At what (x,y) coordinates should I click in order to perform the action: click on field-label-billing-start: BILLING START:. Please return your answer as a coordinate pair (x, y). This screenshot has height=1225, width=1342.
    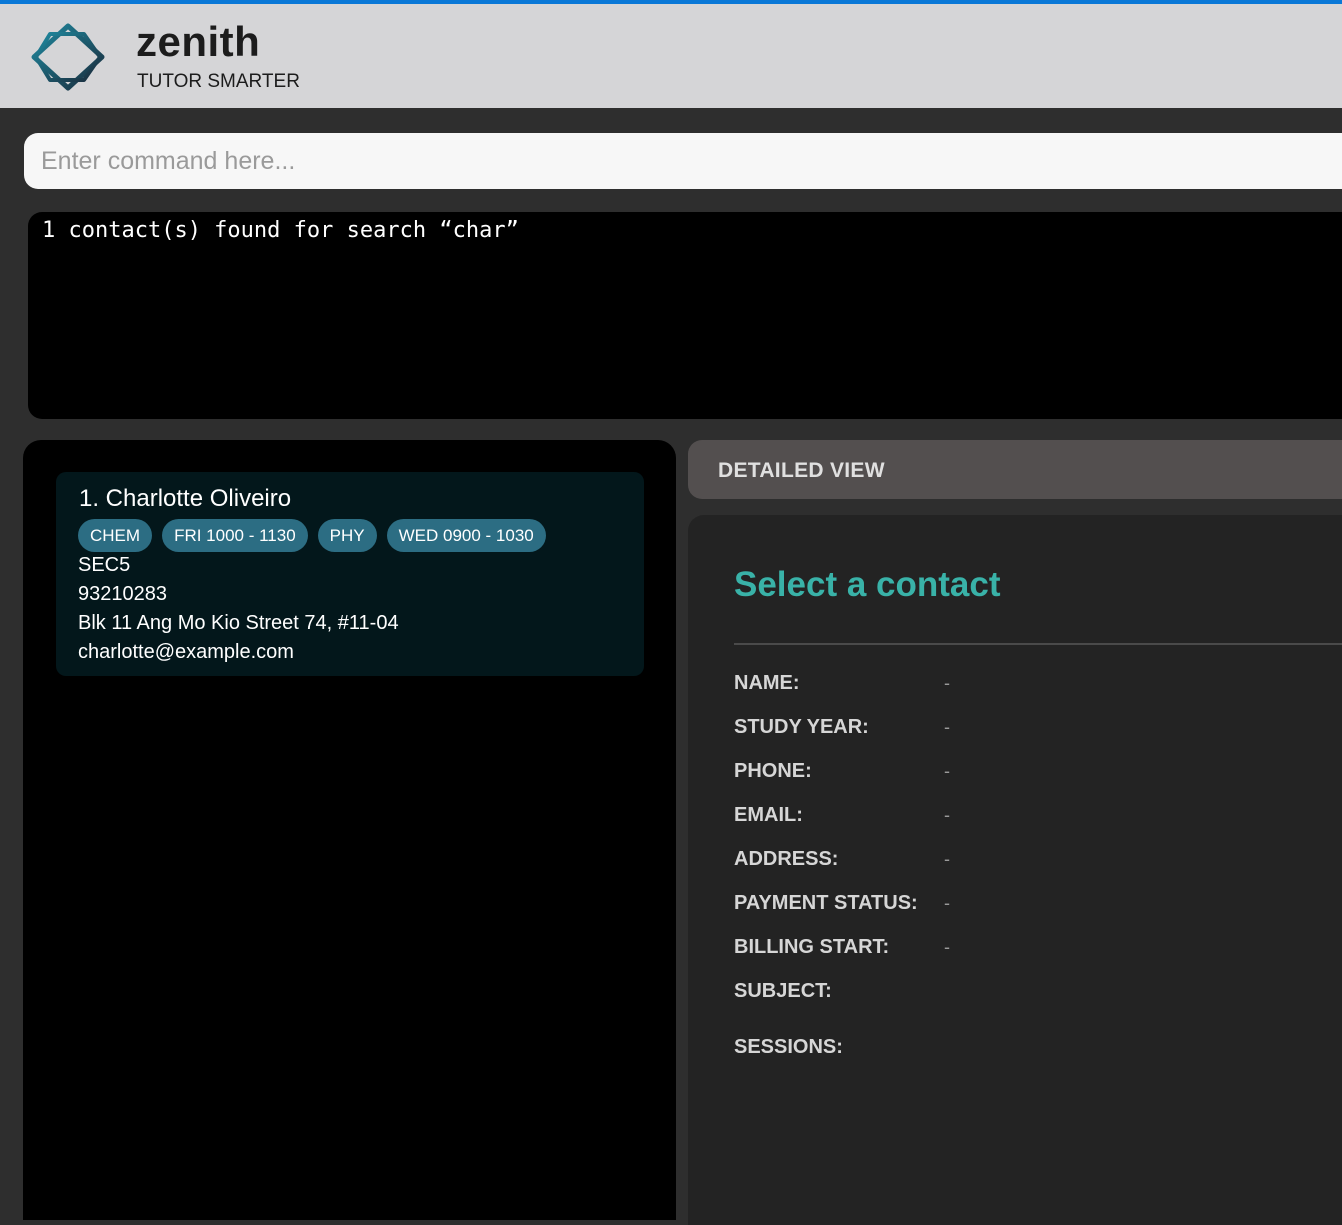
    Looking at the image, I should click on (812, 947).